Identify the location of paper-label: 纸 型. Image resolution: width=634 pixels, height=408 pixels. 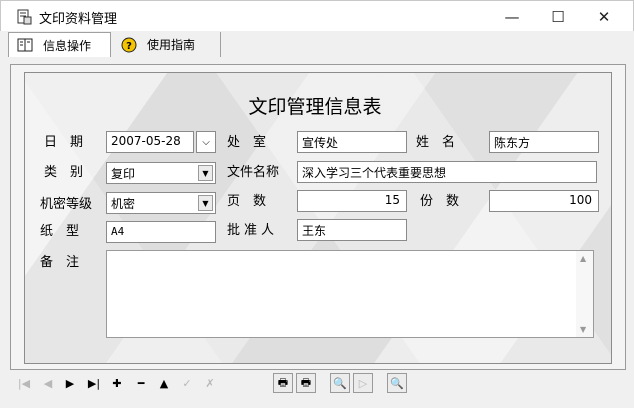
(60, 231).